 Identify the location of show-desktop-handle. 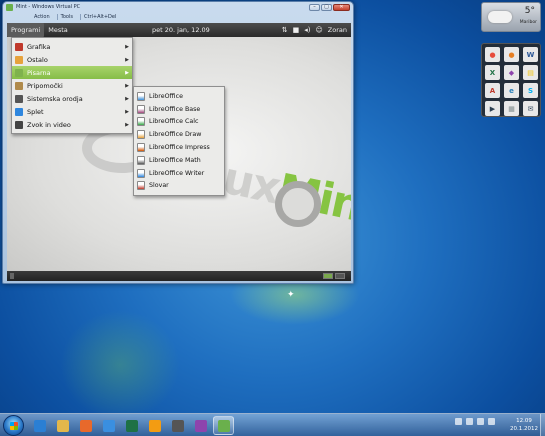
(12, 276).